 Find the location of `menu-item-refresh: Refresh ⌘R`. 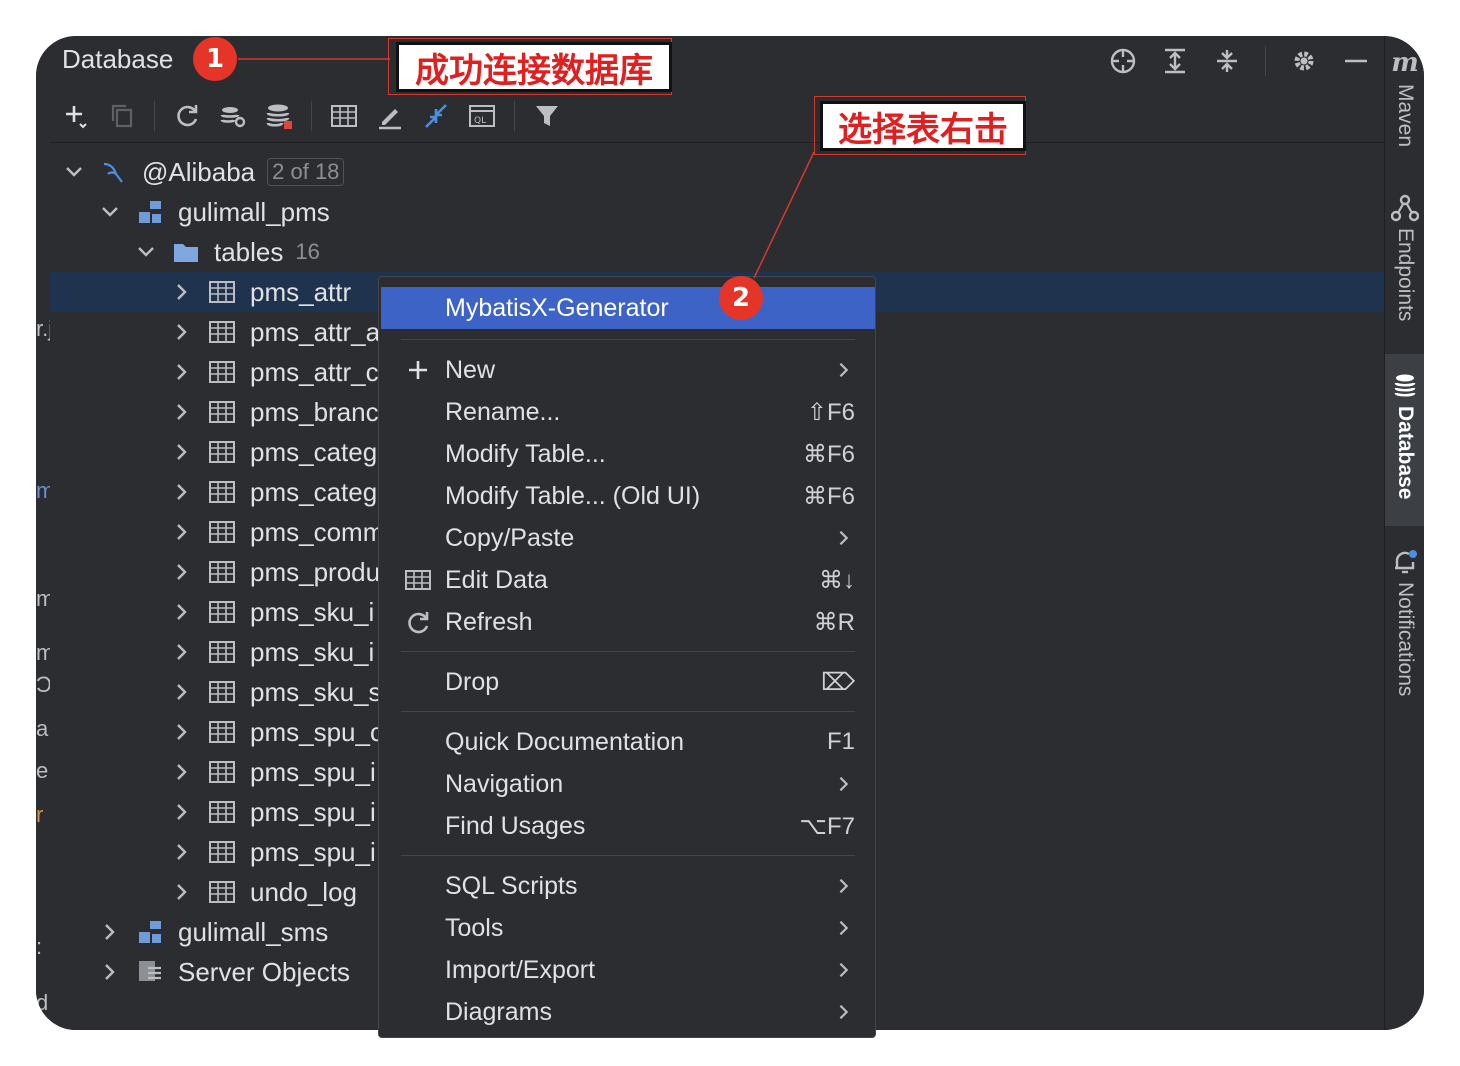

menu-item-refresh: Refresh ⌘R is located at coordinates (627, 622).